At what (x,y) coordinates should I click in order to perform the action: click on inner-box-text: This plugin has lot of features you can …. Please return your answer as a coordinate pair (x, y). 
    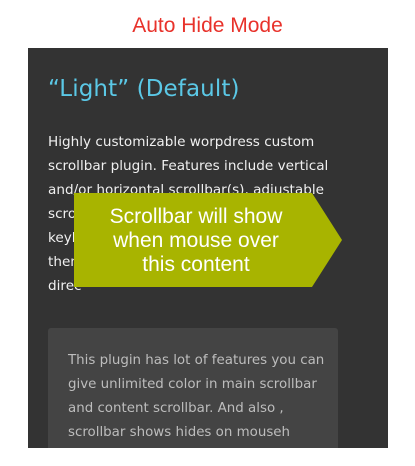
    Looking at the image, I should click on (200, 397).